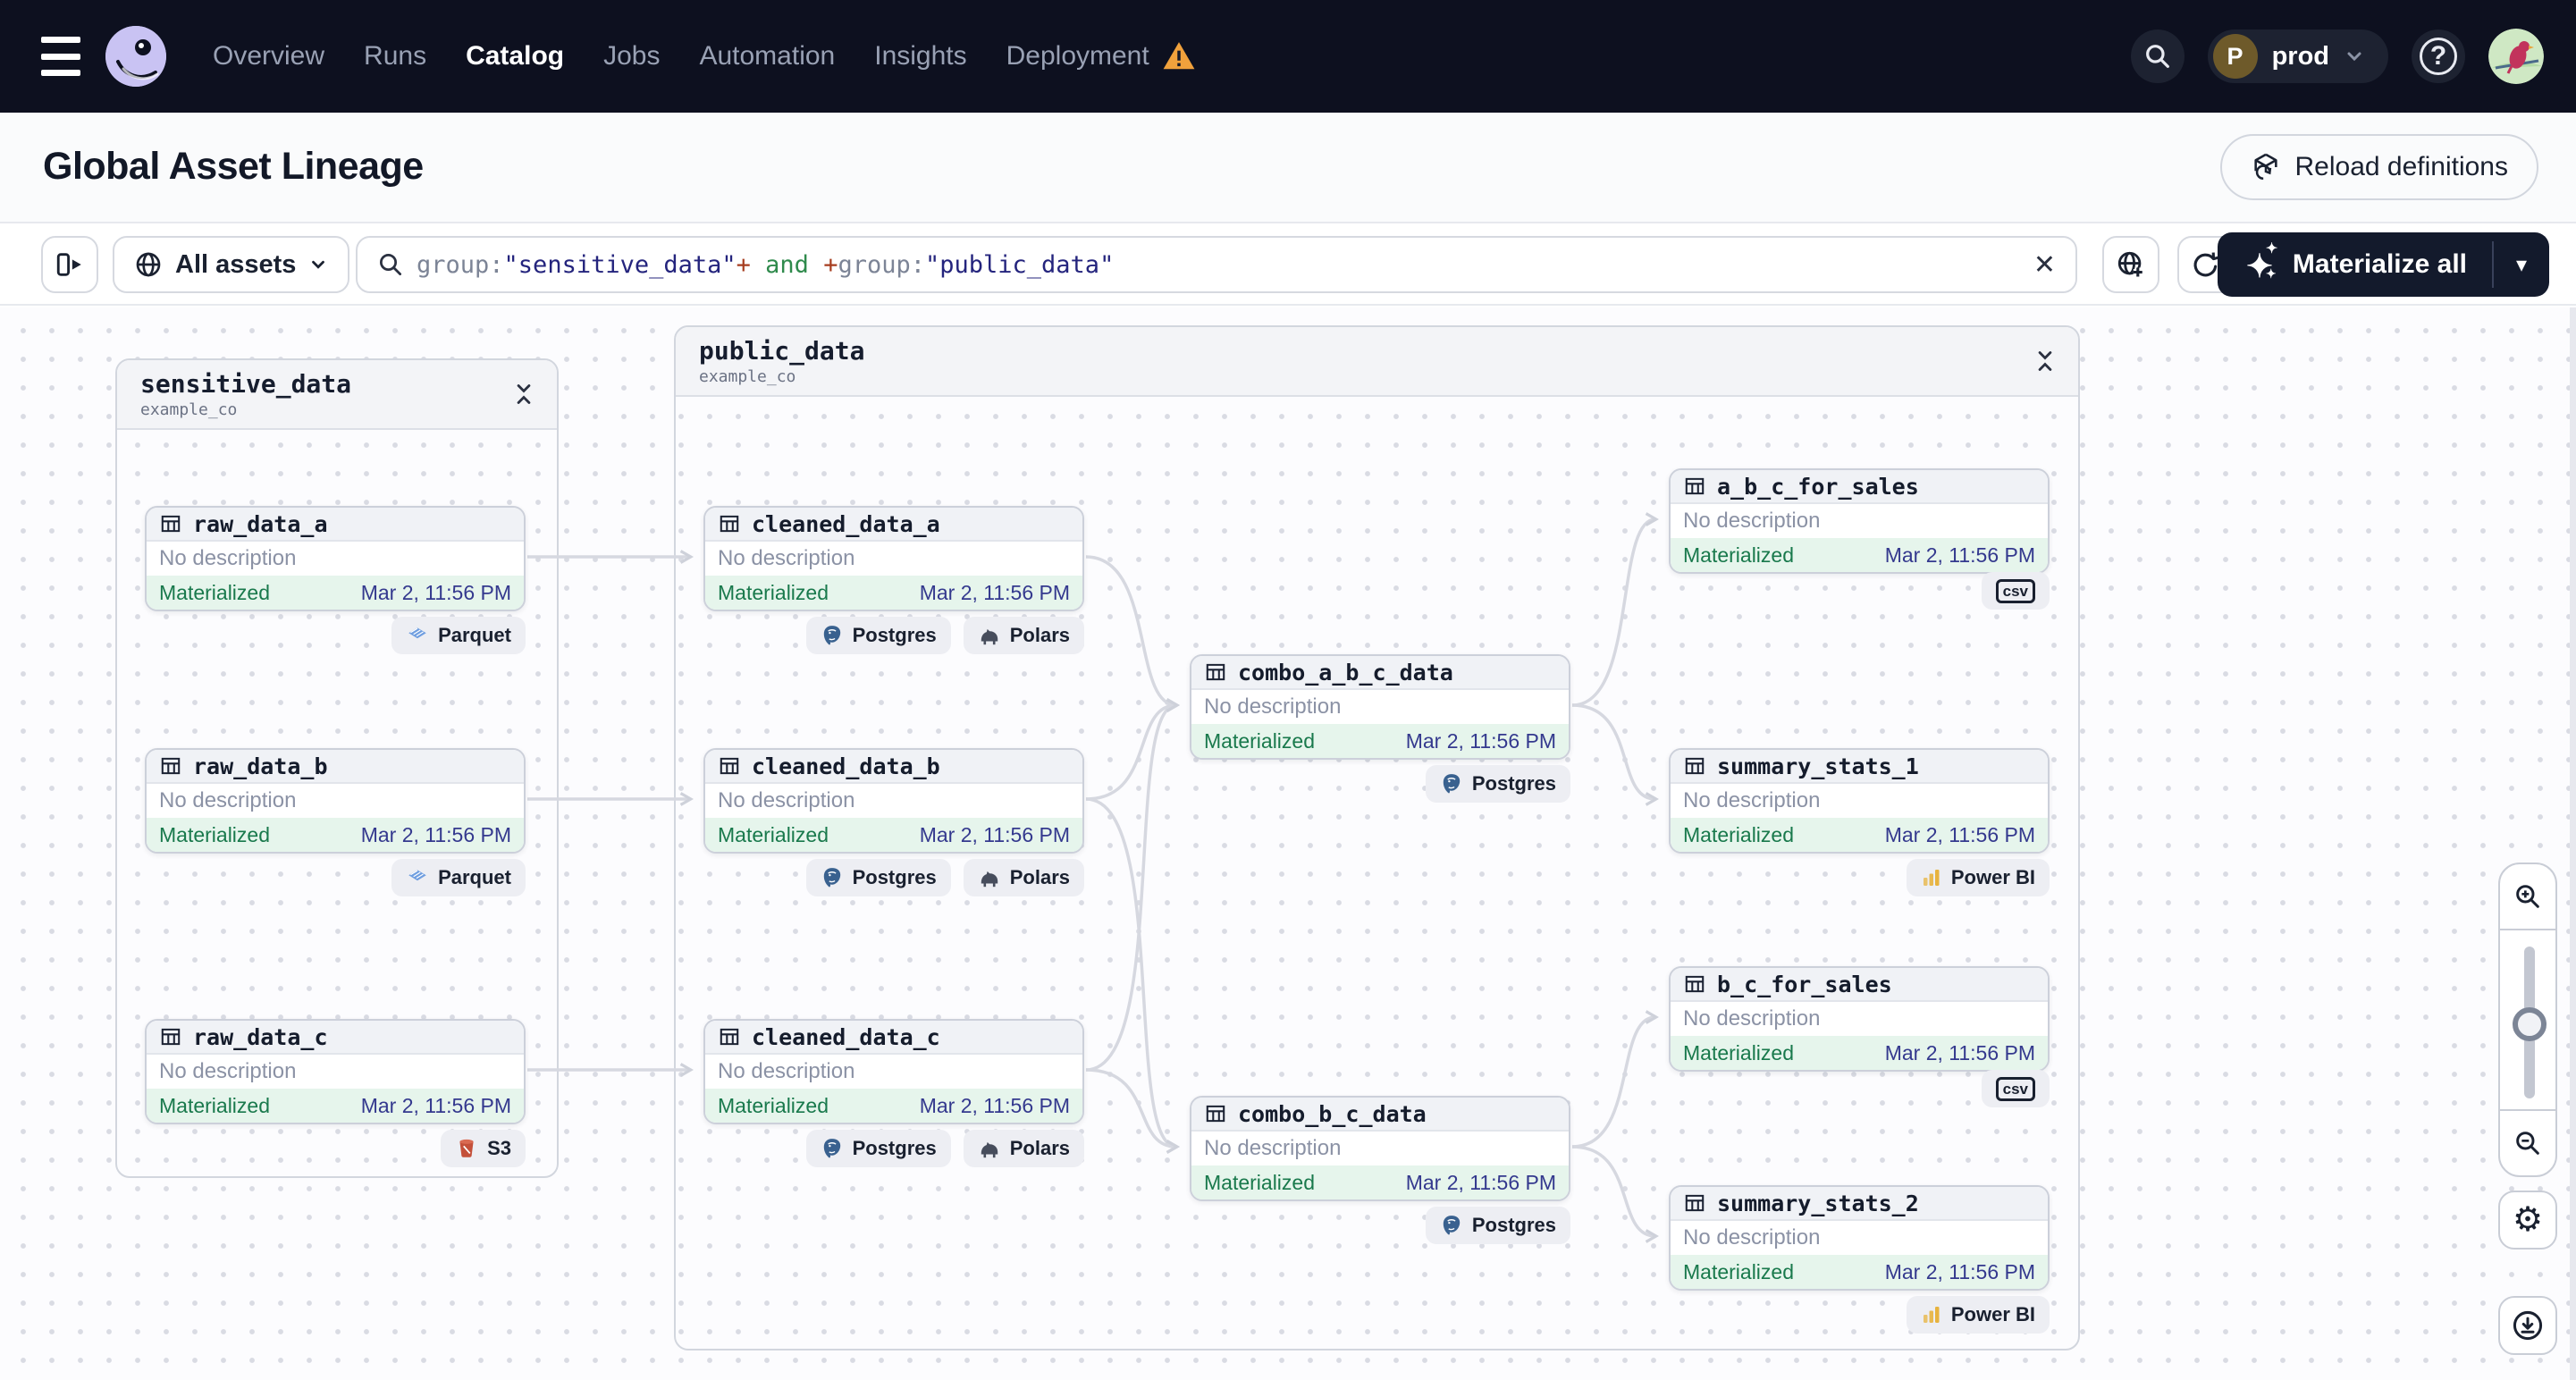 This screenshot has height=1380, width=2576. I want to click on octopus-icon, so click(136, 56).